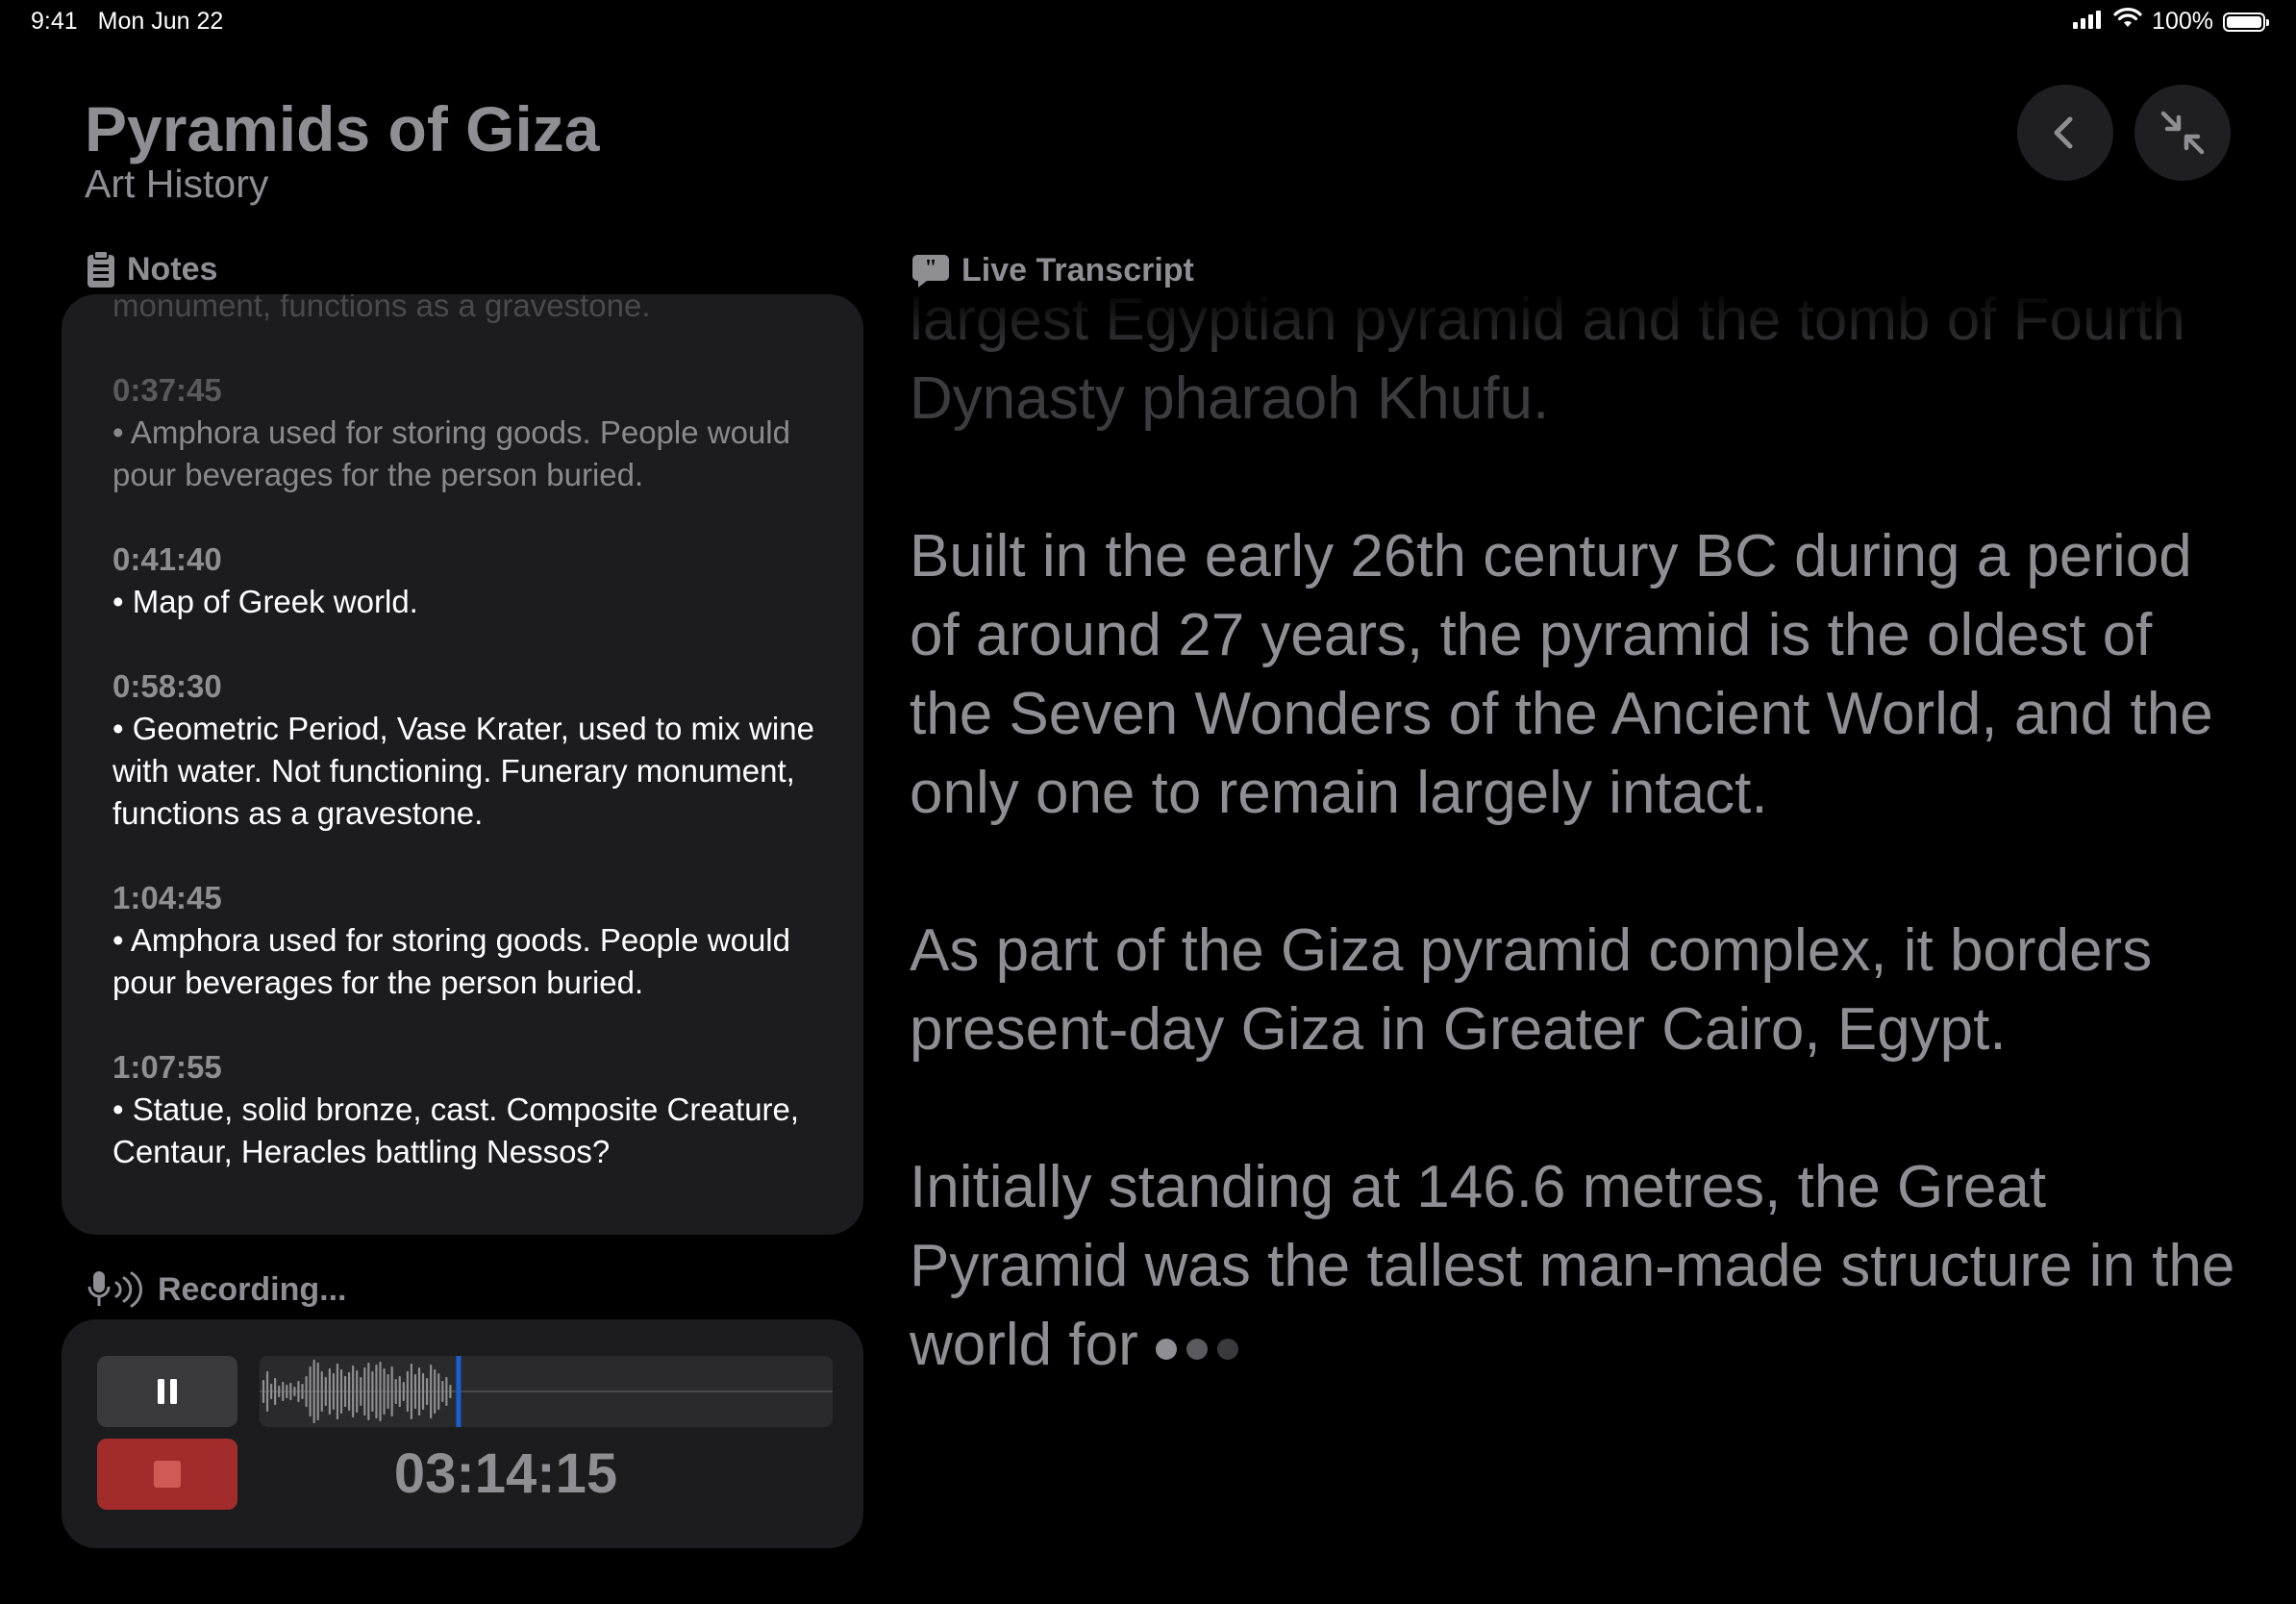 The width and height of the screenshot is (2296, 1604). Describe the element at coordinates (2246, 22) in the screenshot. I see `battery-icon` at that location.